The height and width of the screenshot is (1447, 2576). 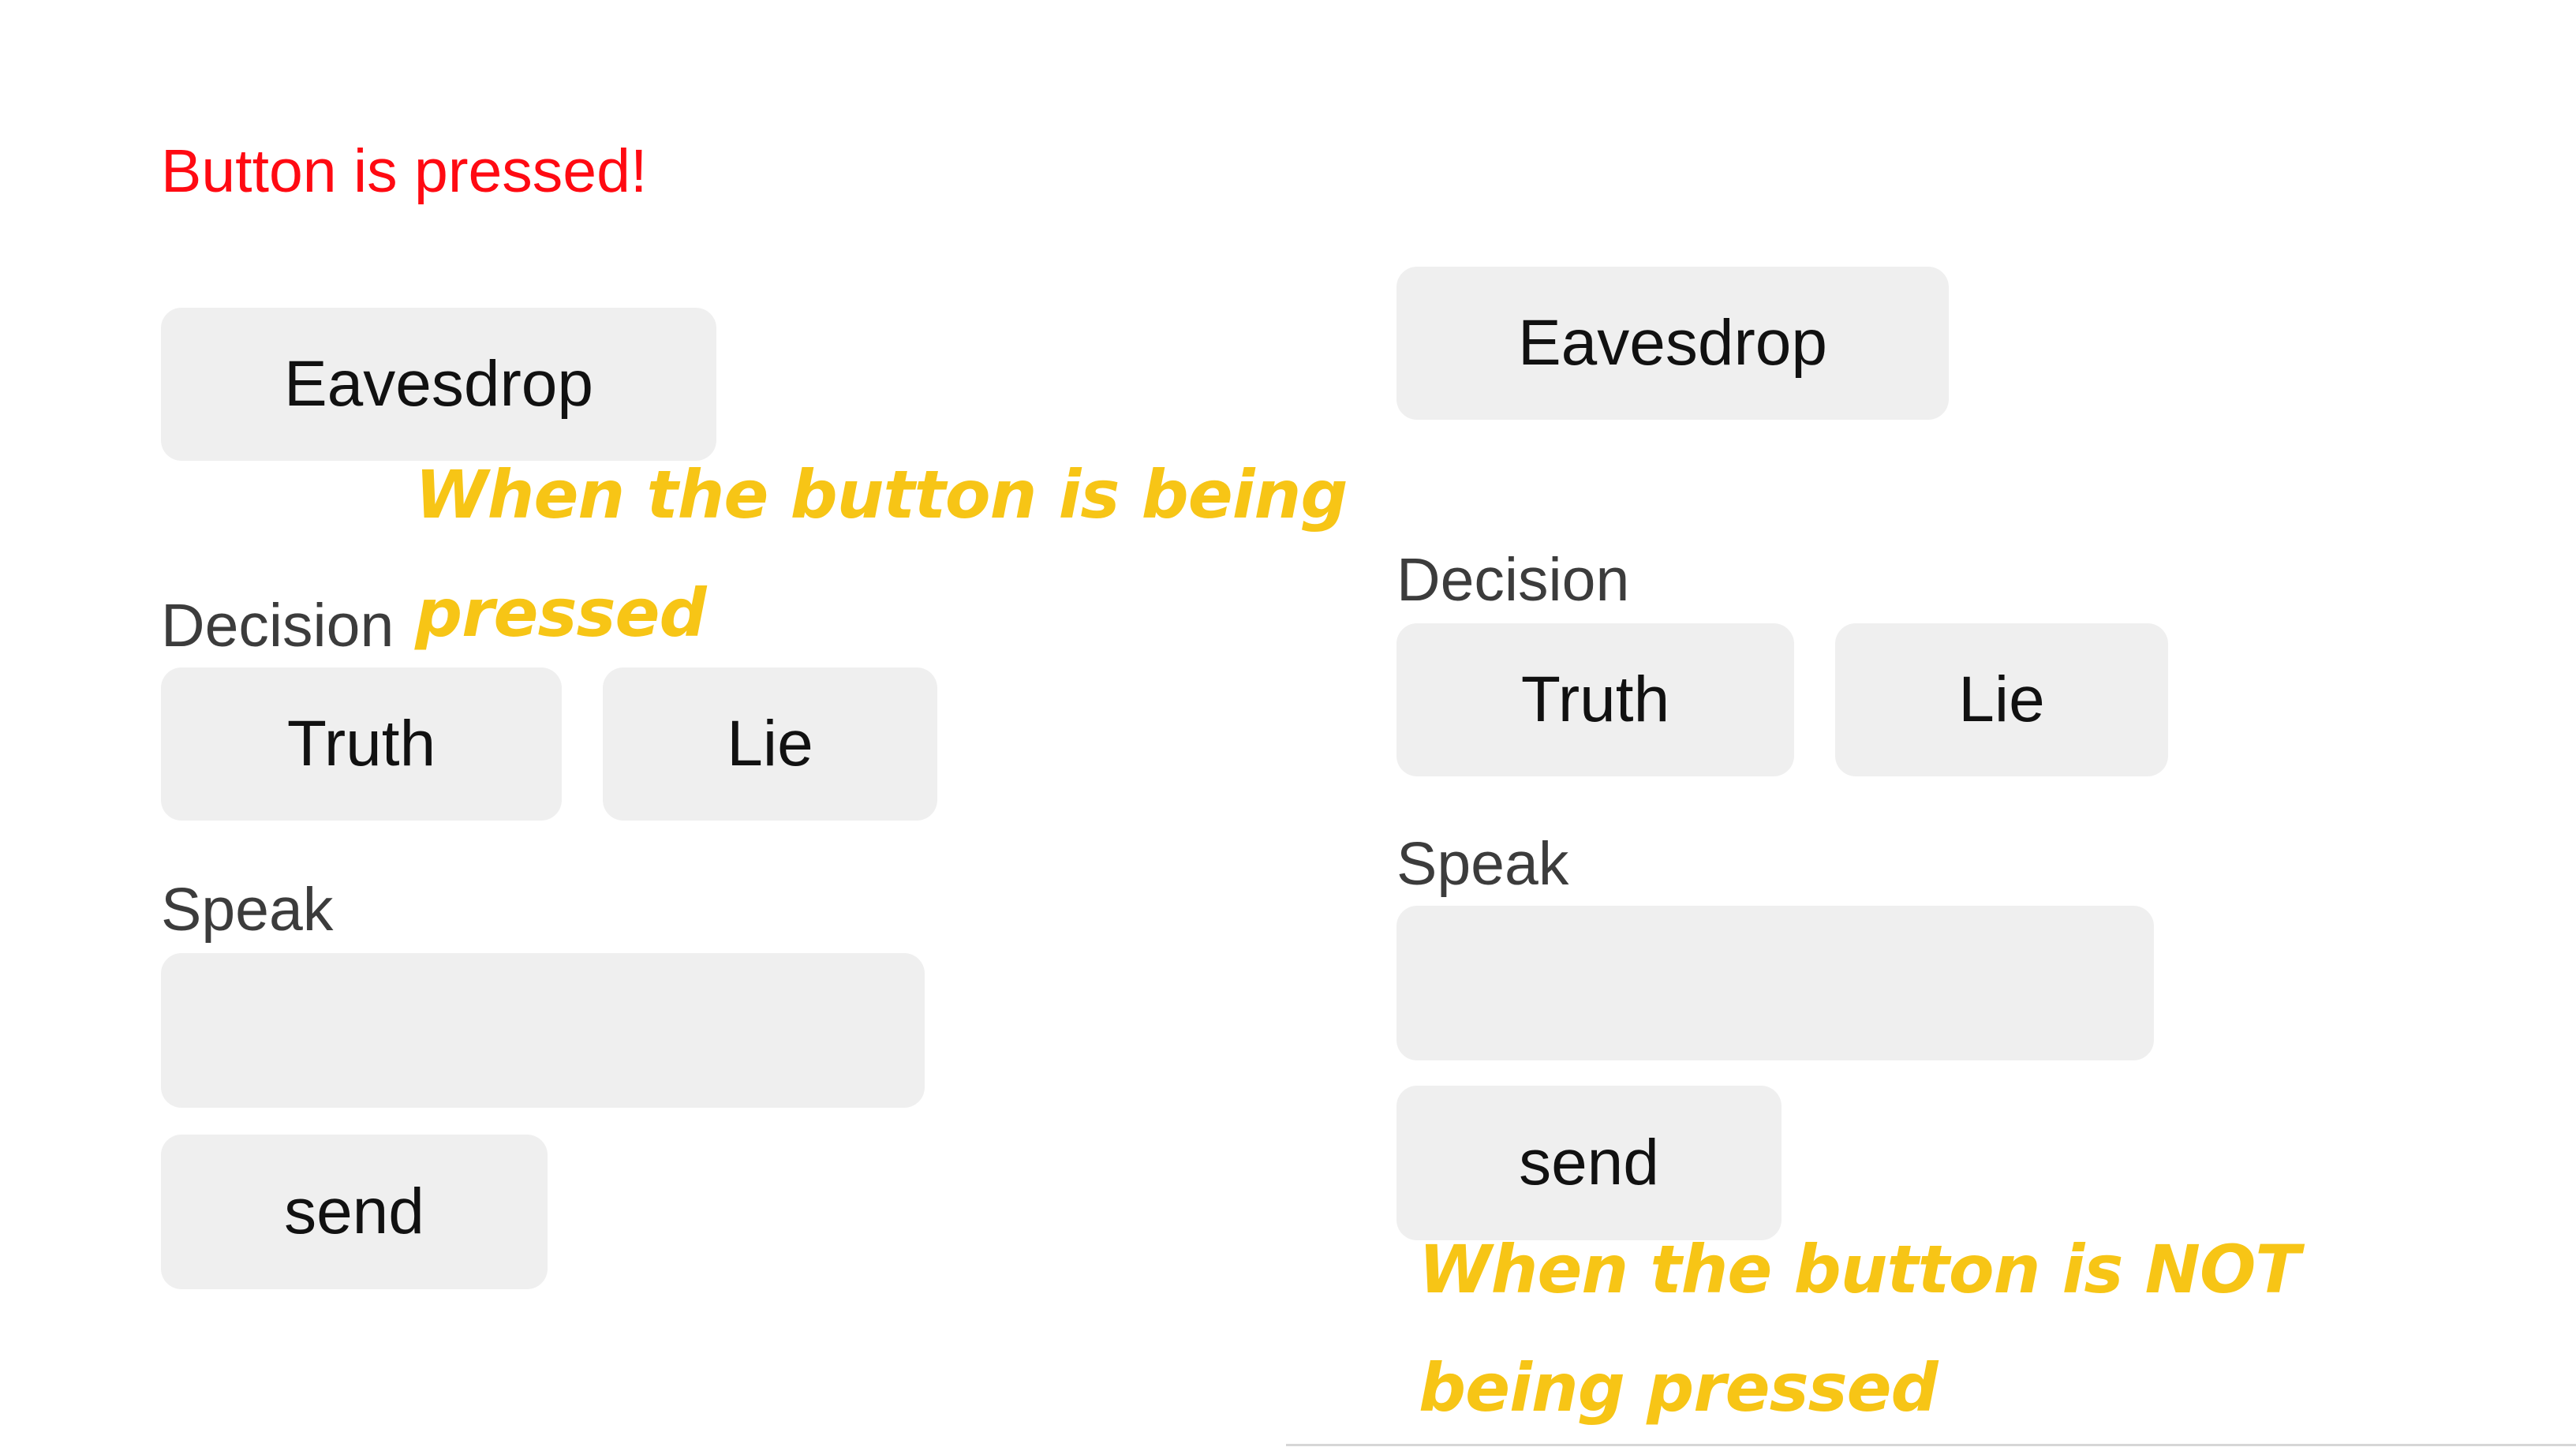 I want to click on eavesdrop-button: Eavesdrop, so click(x=1672, y=344).